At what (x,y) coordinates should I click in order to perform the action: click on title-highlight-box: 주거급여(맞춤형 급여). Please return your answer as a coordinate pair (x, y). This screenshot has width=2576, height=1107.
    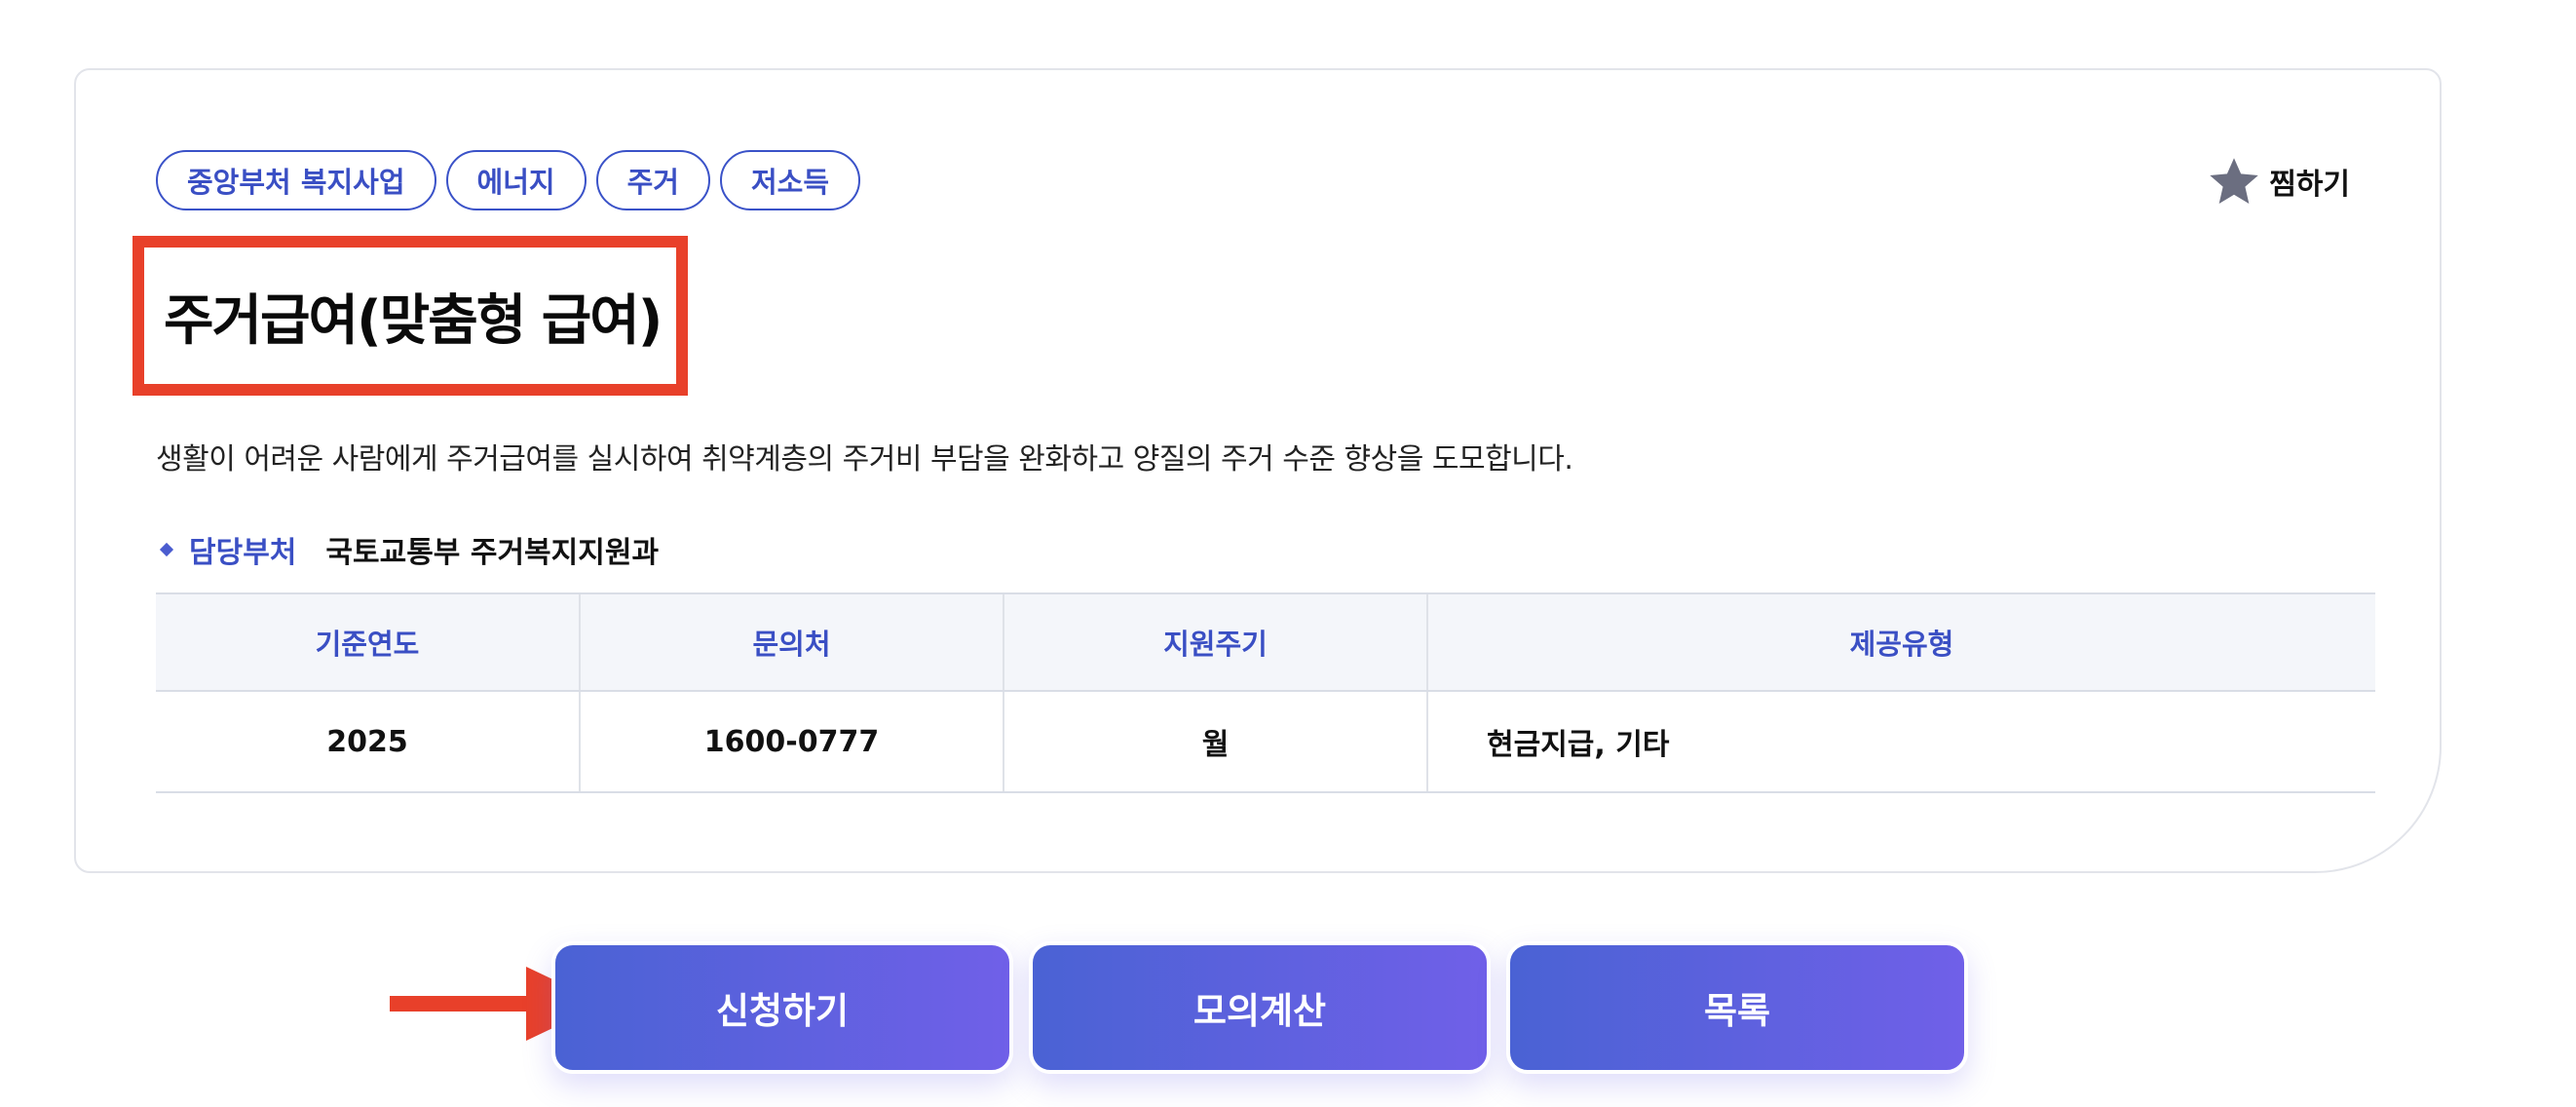
    Looking at the image, I should click on (410, 316).